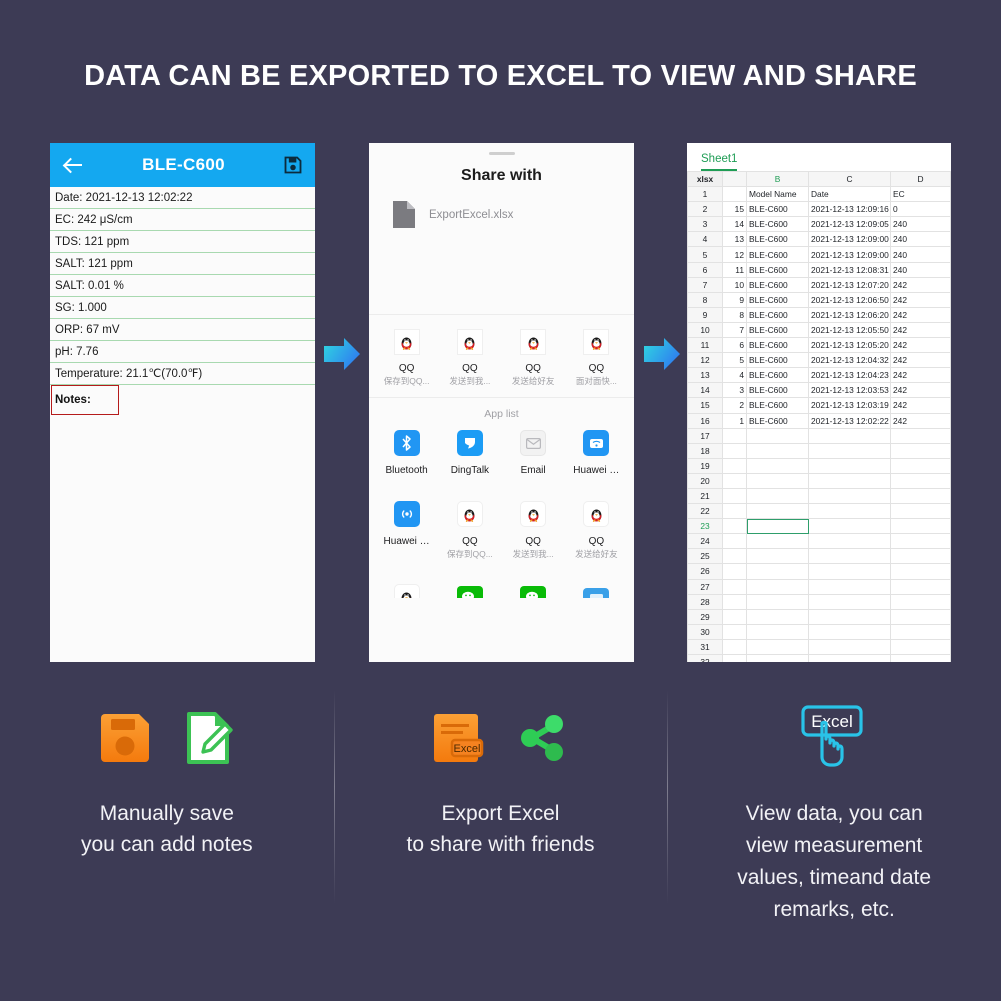 The width and height of the screenshot is (1001, 1001). What do you see at coordinates (705, 450) in the screenshot?
I see `row-header: 18` at bounding box center [705, 450].